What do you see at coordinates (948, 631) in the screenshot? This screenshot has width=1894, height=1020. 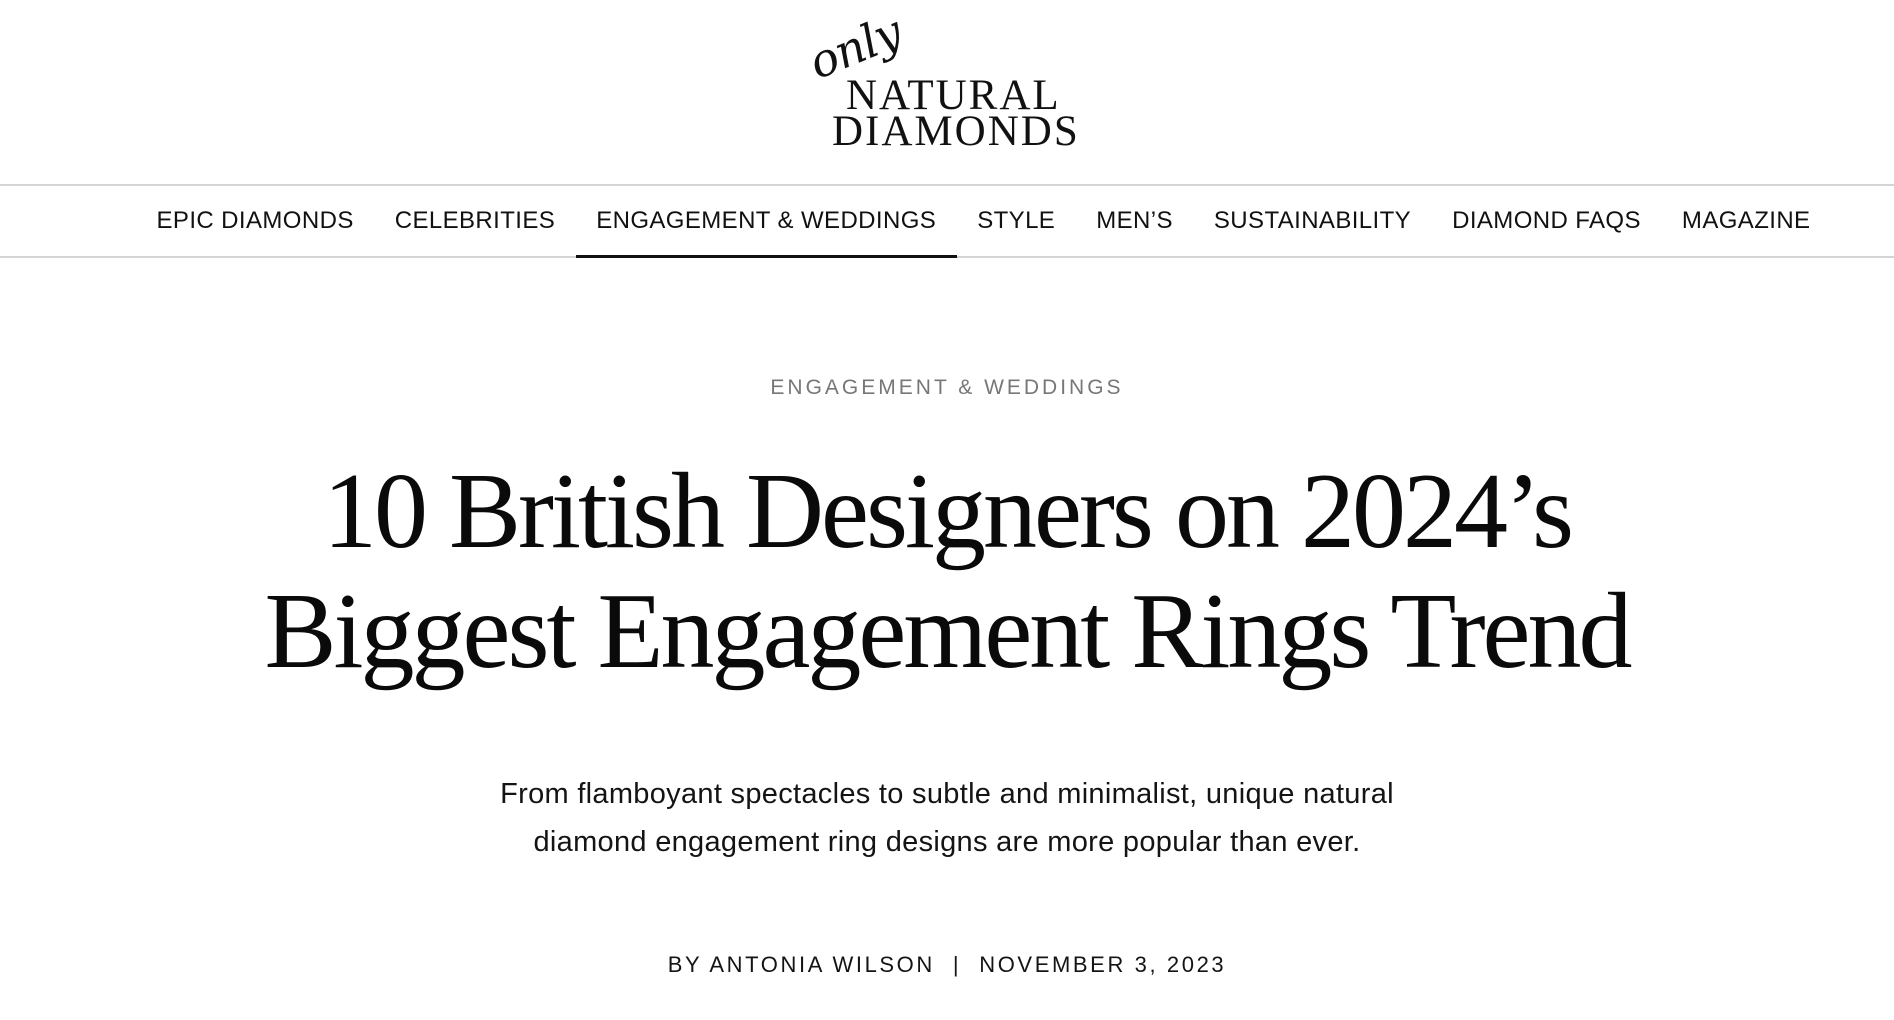 I see `headline-line-2: Biggest Engagement Rings Trend` at bounding box center [948, 631].